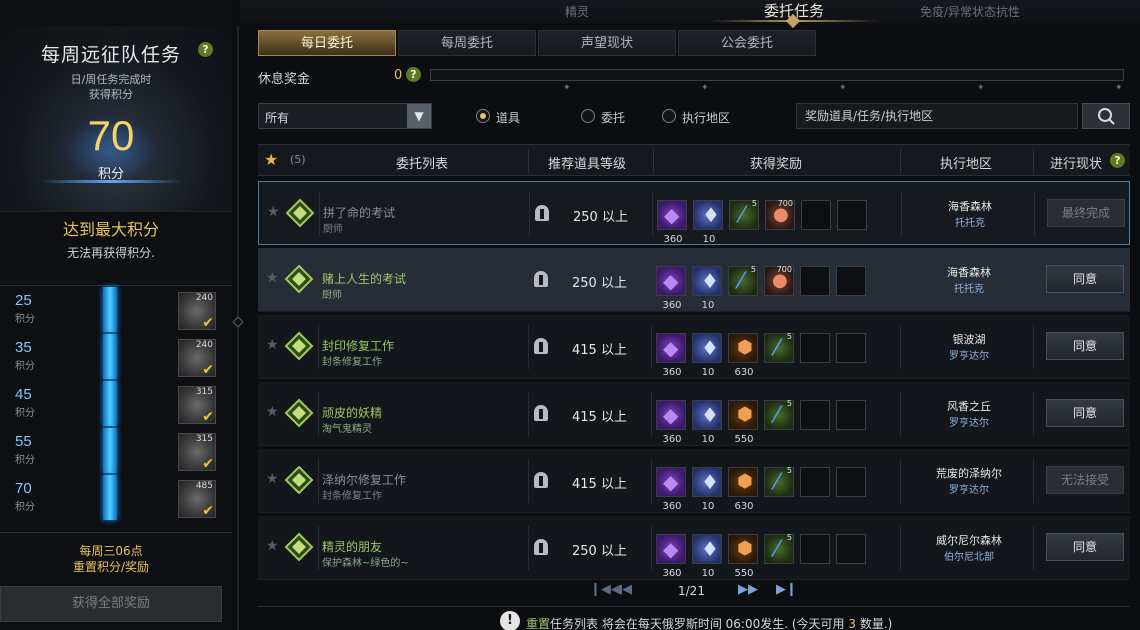  Describe the element at coordinates (208, 370) in the screenshot. I see `check-icon: ✔` at that location.